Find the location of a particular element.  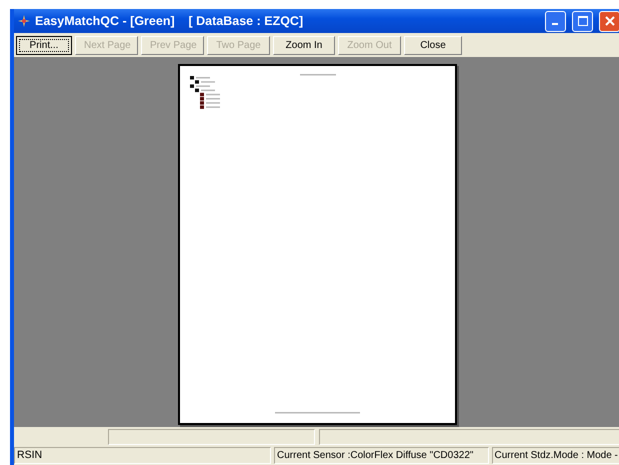

status-text: Current Sensor :ColorFlex Diffuse "CD0322" is located at coordinates (381, 455).